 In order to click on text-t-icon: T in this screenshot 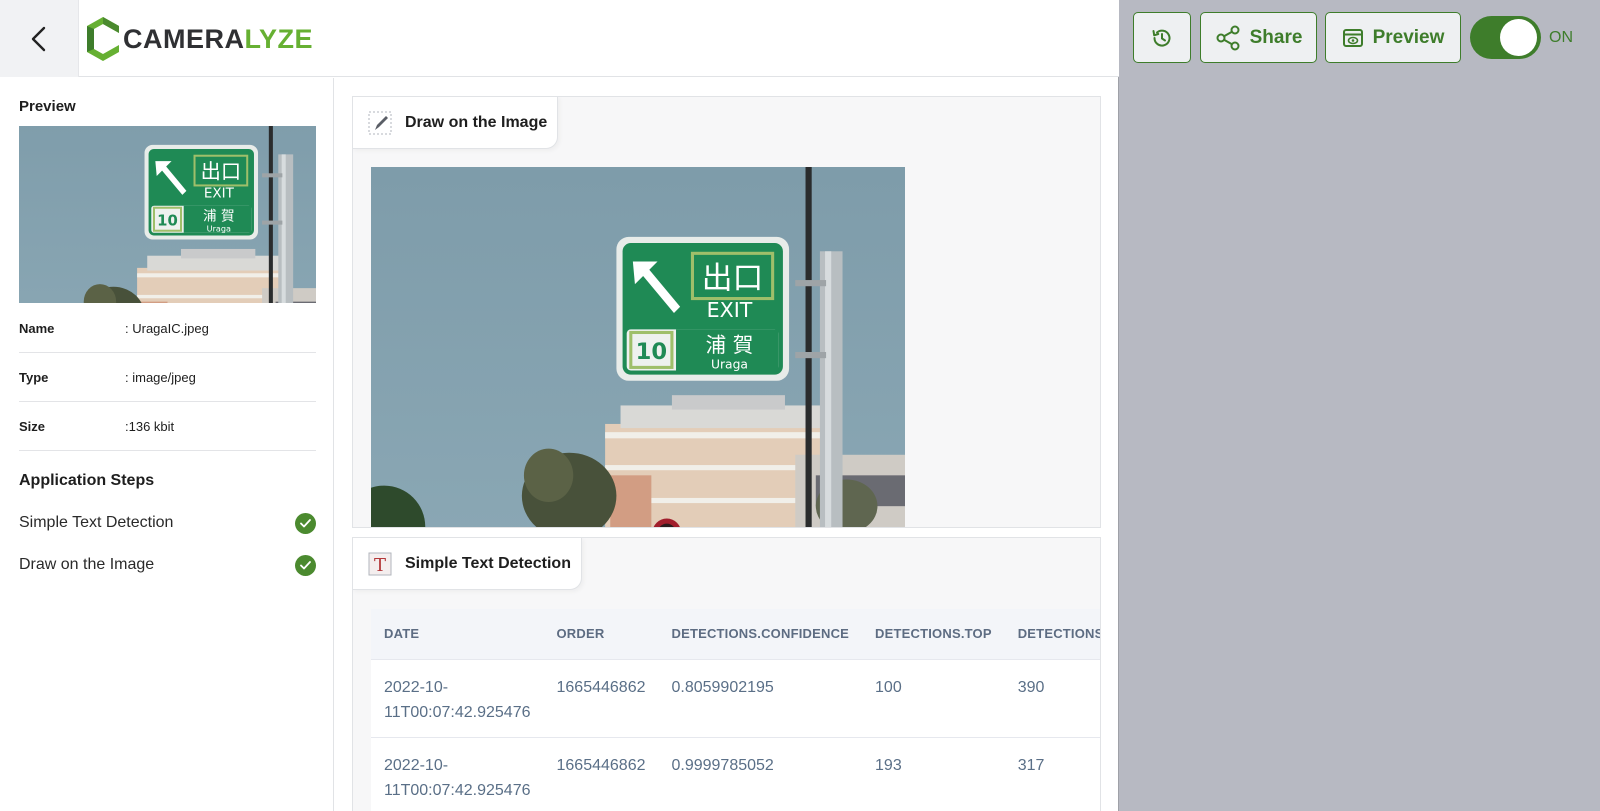, I will do `click(380, 564)`.